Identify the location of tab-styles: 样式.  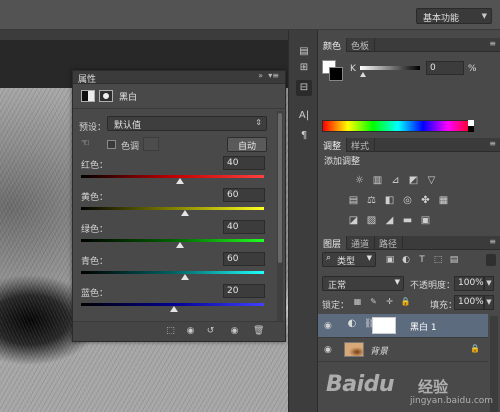
(361, 145).